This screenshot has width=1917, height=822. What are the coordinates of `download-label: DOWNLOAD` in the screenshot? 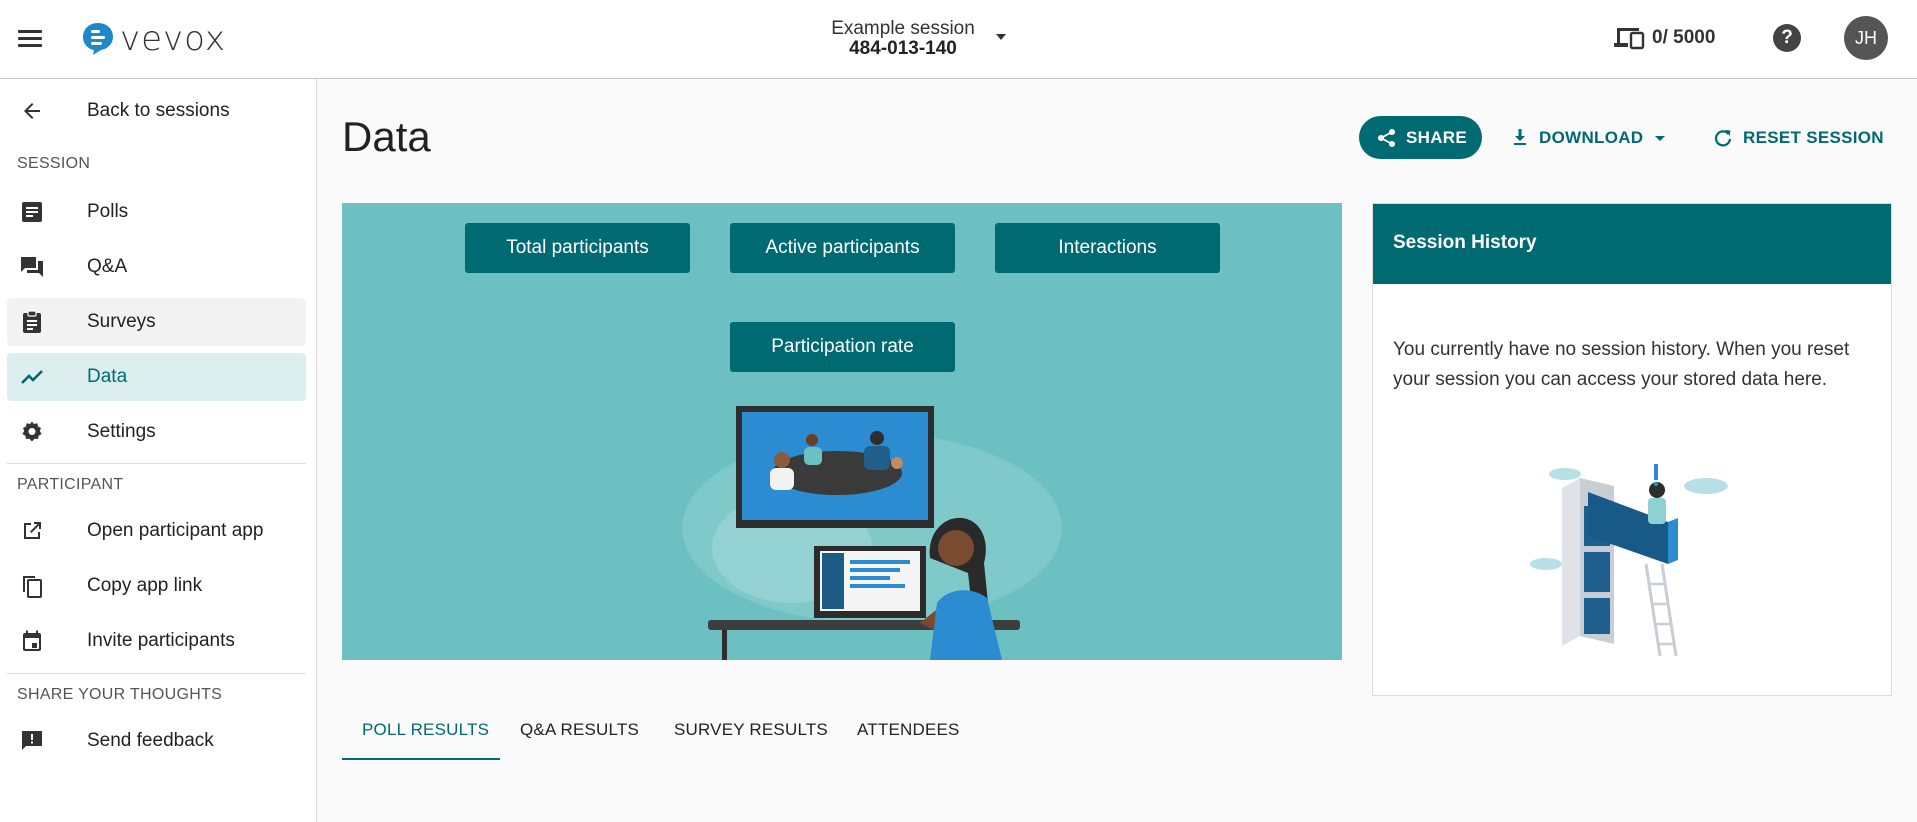 It's located at (1591, 137).